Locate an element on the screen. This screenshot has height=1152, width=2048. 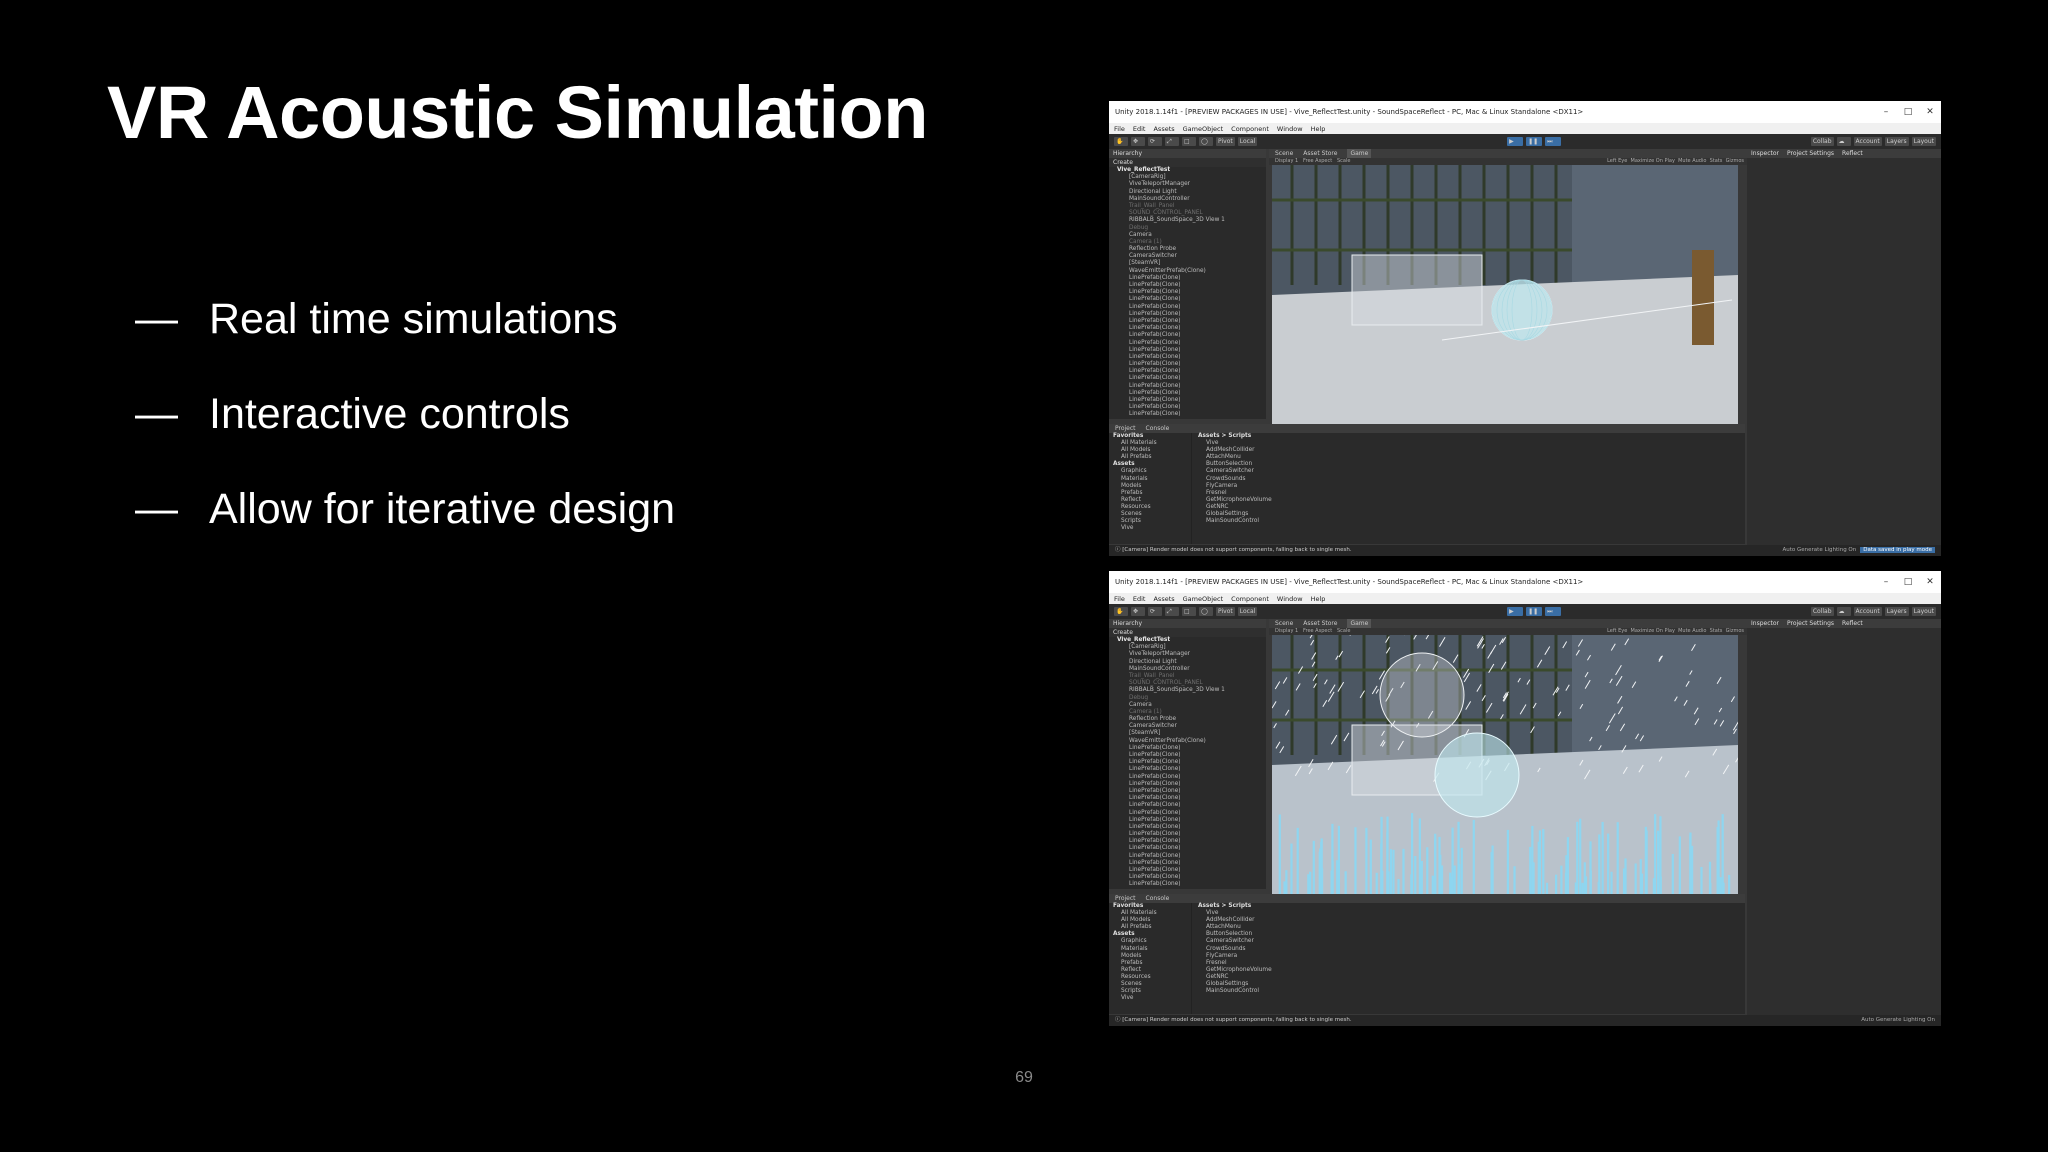
cloud-icon: ☁ is located at coordinates (1843, 611).